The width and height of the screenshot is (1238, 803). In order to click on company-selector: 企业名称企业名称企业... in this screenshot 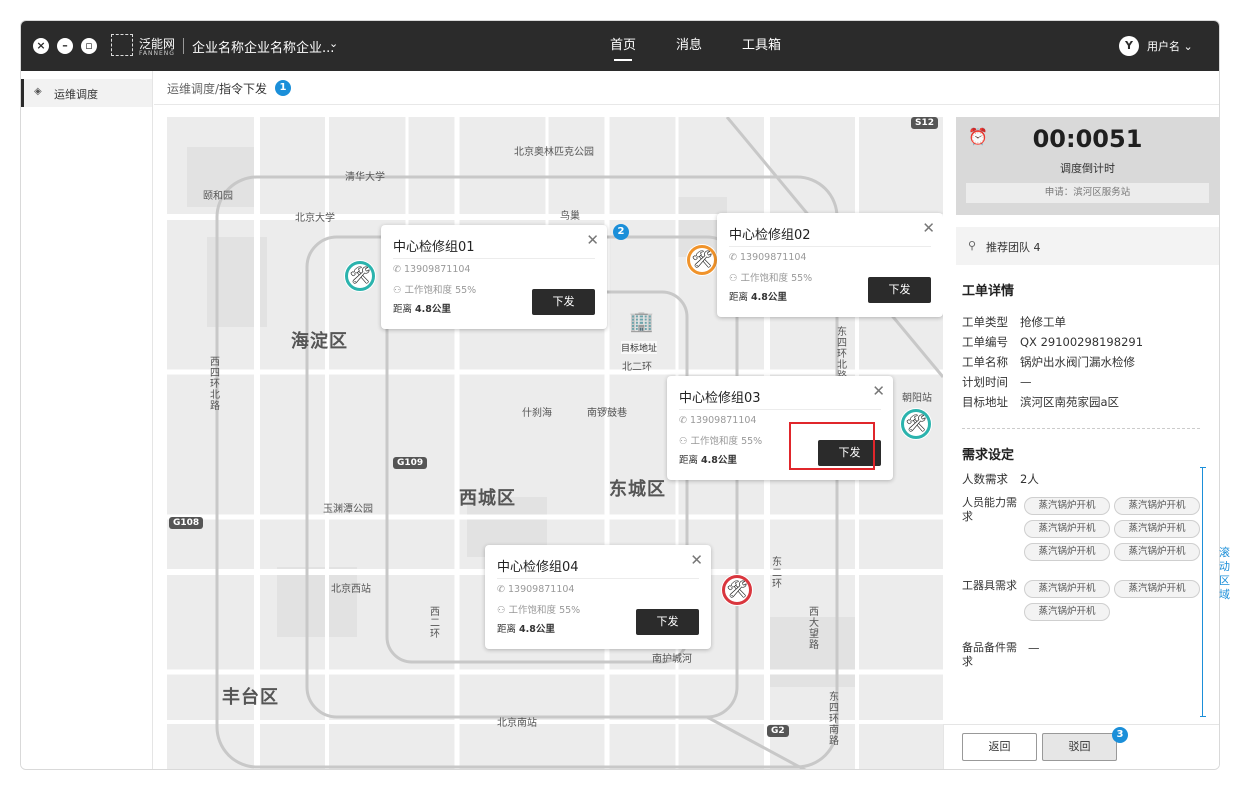, I will do `click(263, 46)`.